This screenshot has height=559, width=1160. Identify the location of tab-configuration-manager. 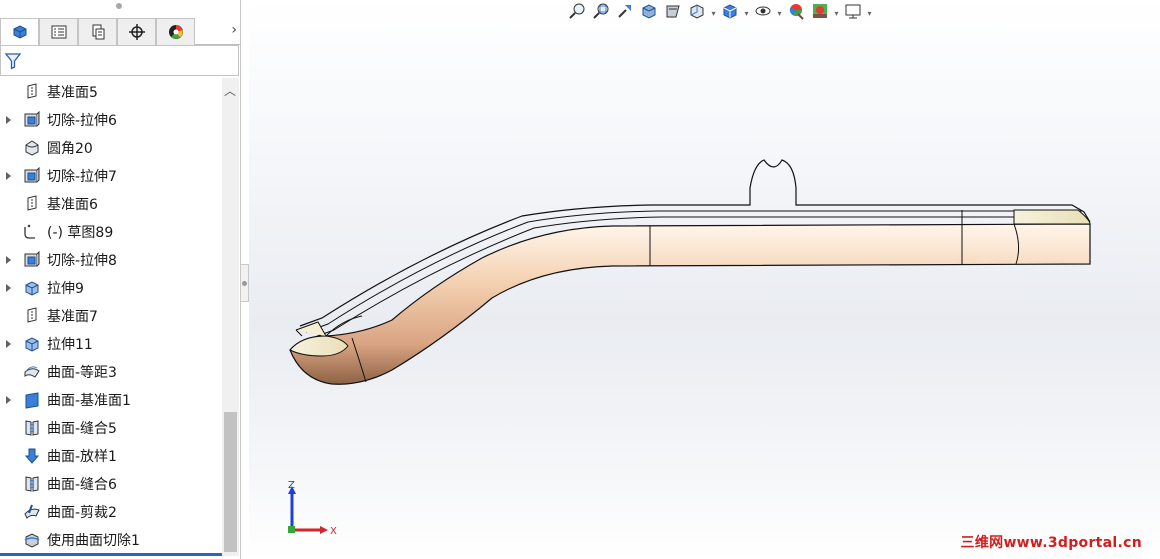
(97, 31).